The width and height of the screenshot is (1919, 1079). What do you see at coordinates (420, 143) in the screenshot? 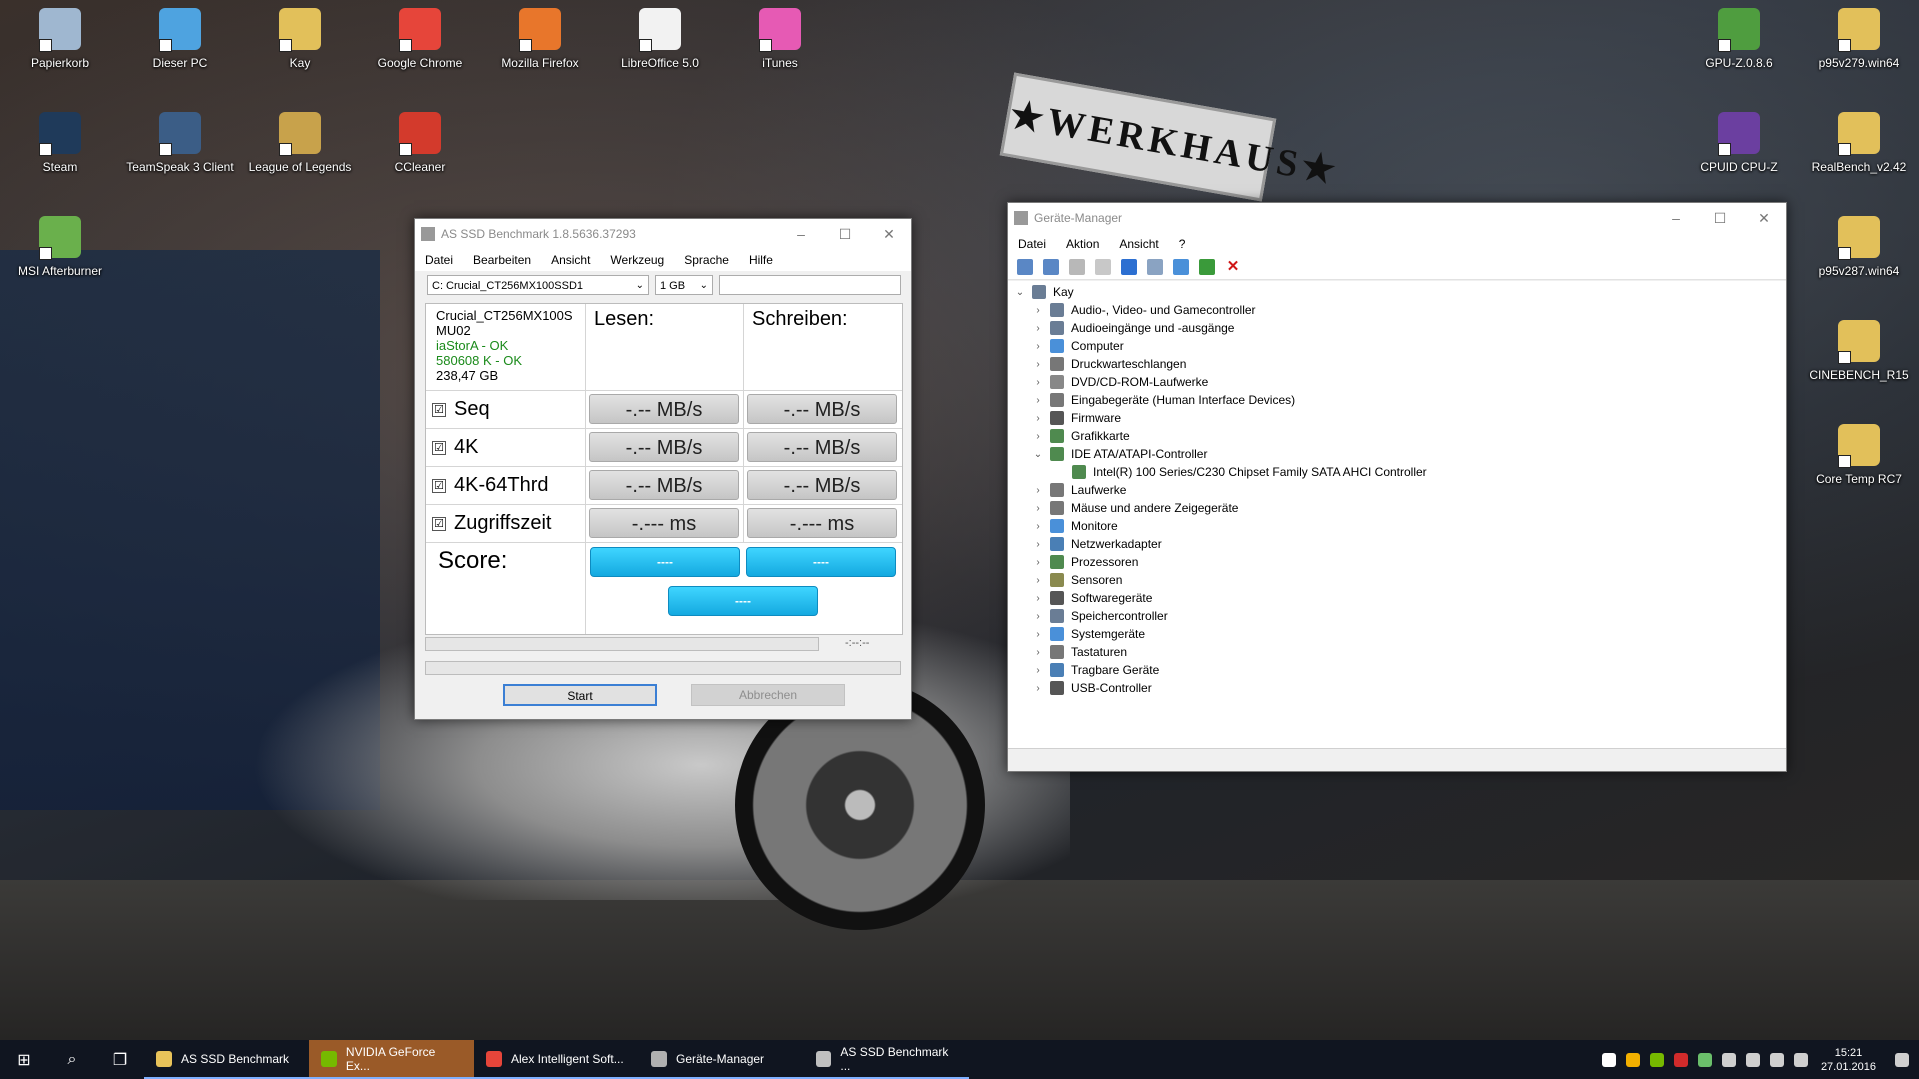
I see `desktop-icon: CCleaner` at bounding box center [420, 143].